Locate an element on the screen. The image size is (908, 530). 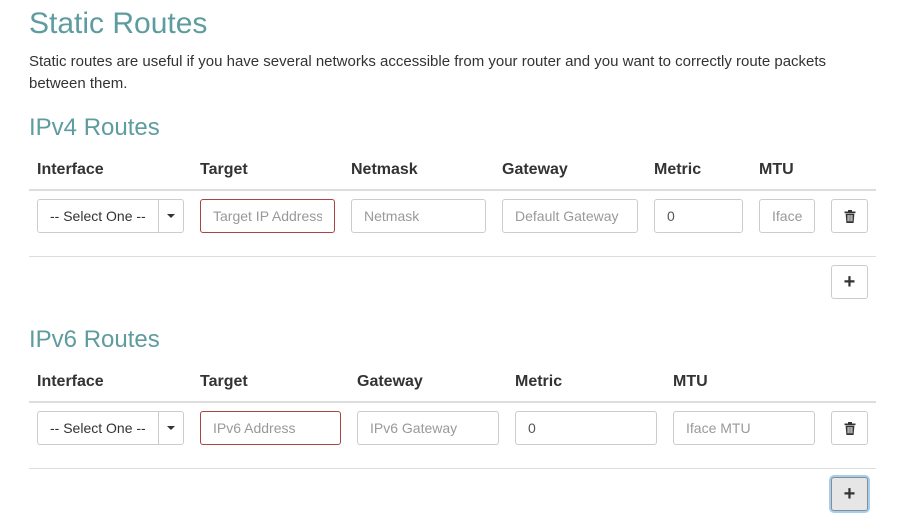
ipv6-delete-route-button is located at coordinates (849, 428).